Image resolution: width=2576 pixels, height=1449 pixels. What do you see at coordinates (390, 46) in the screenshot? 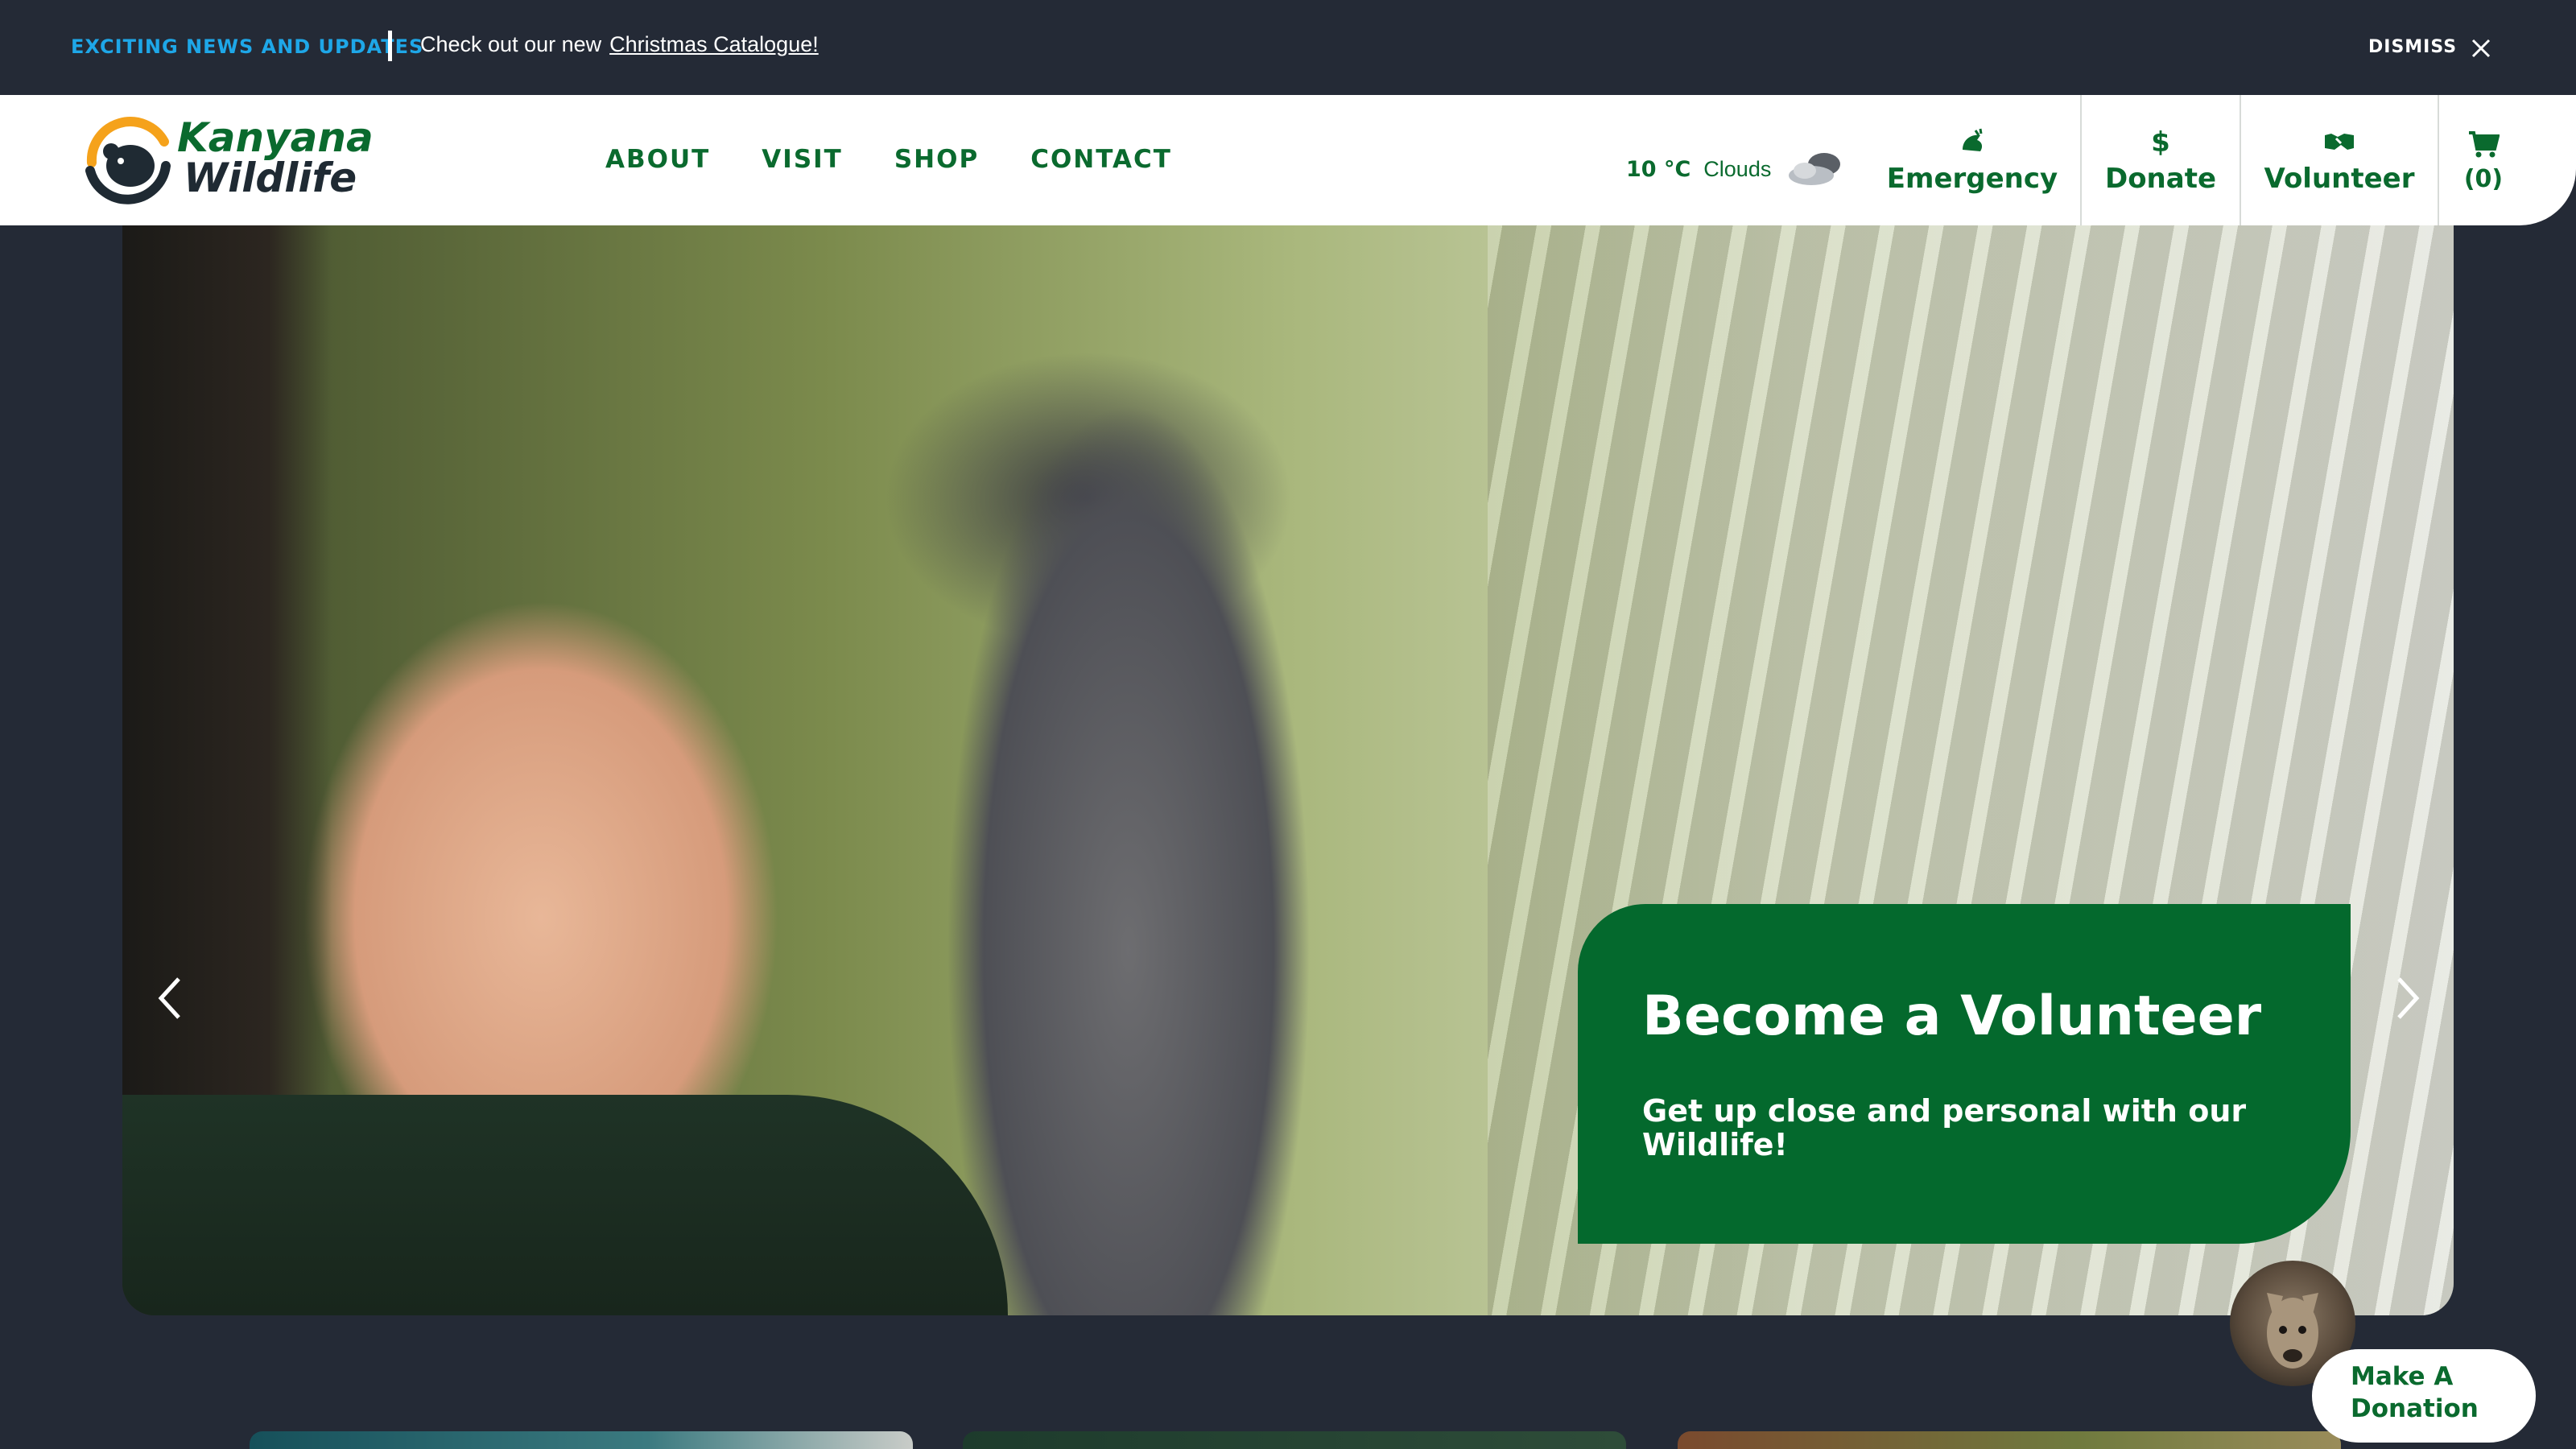
I see `announcement-divider` at bounding box center [390, 46].